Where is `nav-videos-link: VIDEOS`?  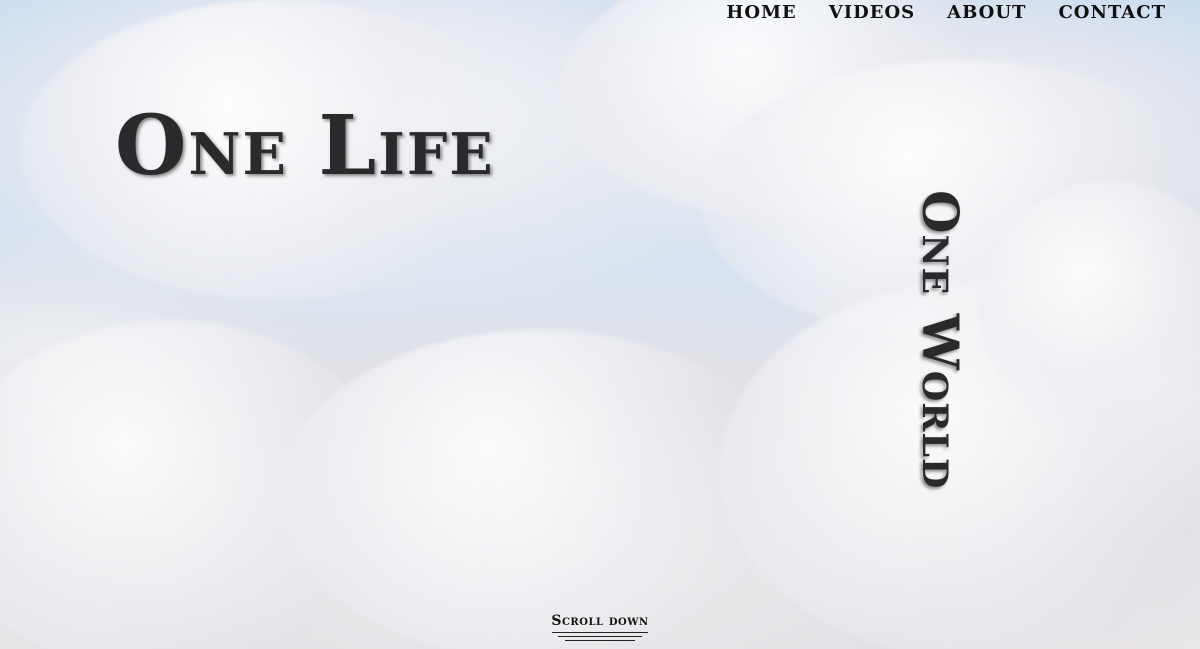
nav-videos-link: VIDEOS is located at coordinates (872, 12).